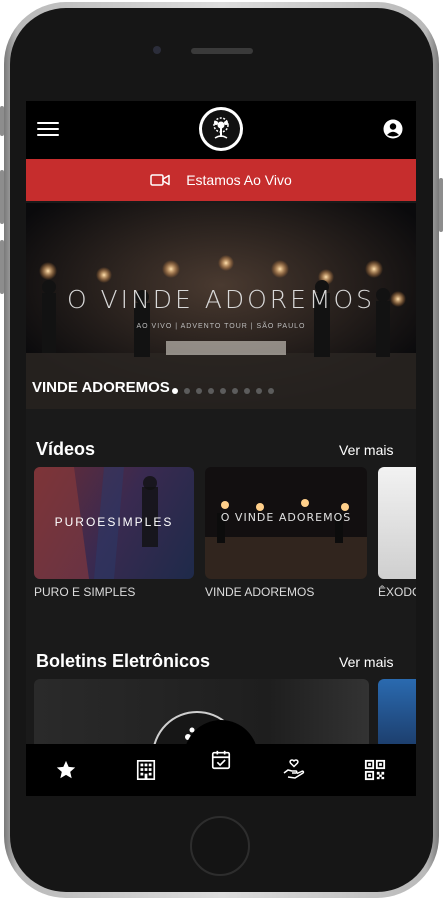 The image size is (443, 900). What do you see at coordinates (66, 770) in the screenshot?
I see `star-icon` at bounding box center [66, 770].